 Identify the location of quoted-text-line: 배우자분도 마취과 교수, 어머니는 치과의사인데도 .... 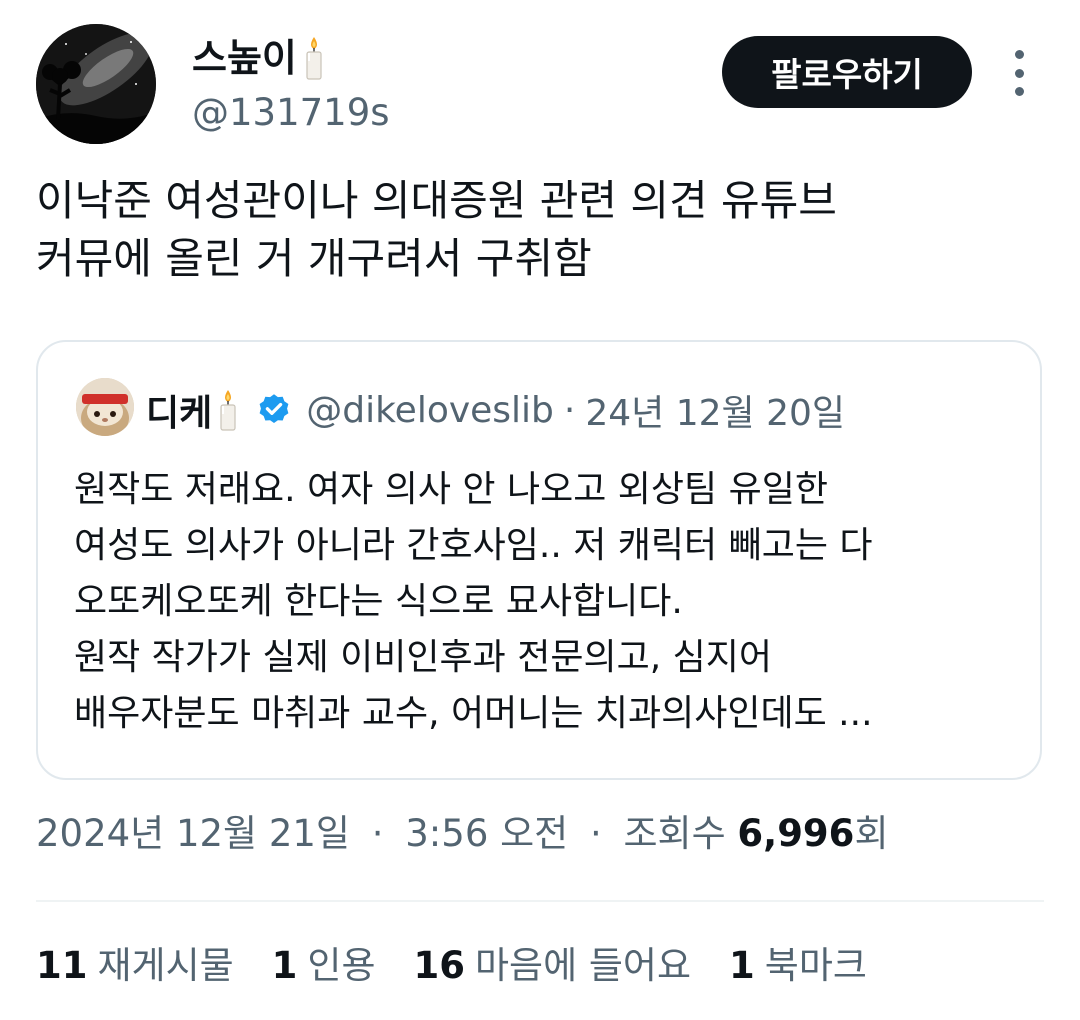
(473, 713).